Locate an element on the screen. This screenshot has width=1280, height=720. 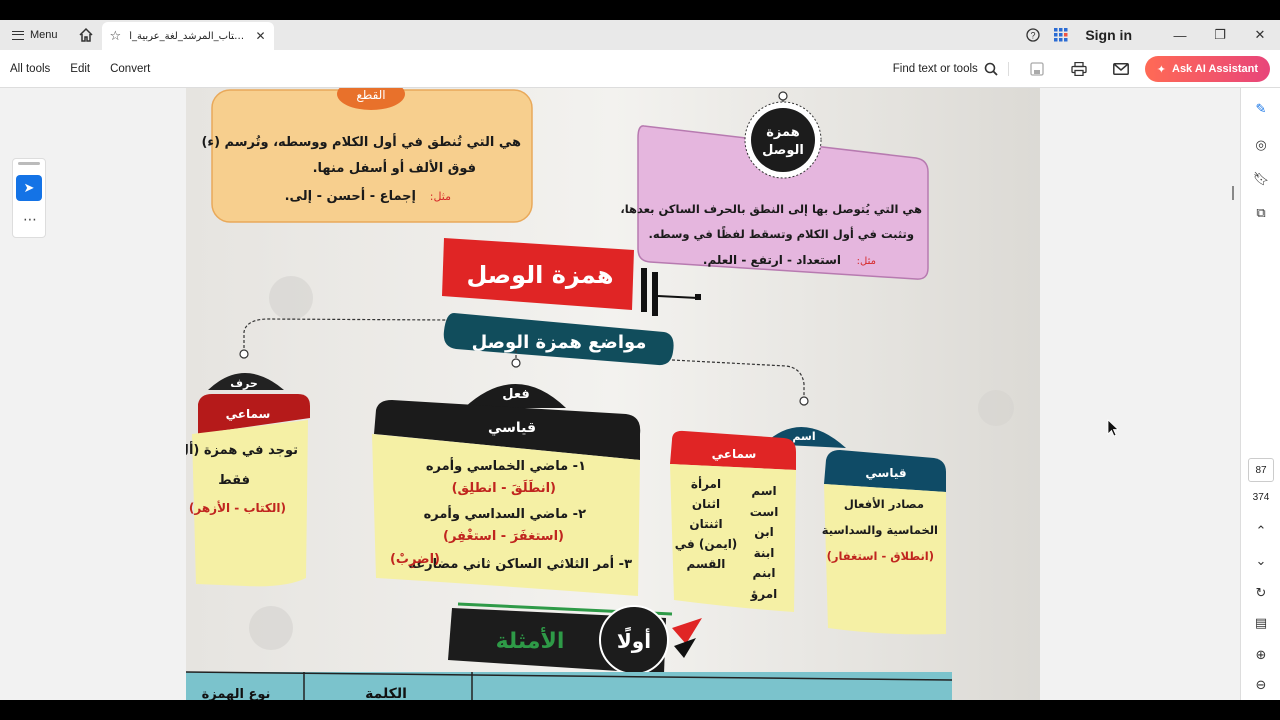
chevron-up-icon: ⌃ is located at coordinates (1261, 531).